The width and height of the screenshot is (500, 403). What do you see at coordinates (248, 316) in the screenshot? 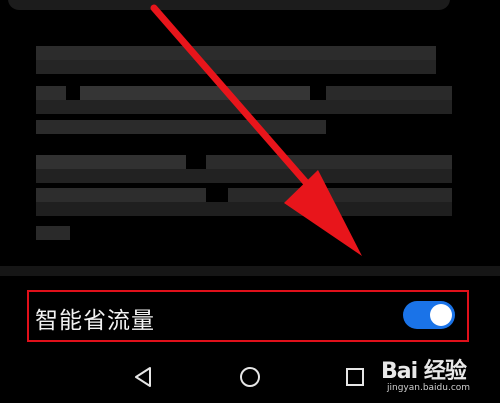
I see `smart-data-saver-setting-row: 智能省流量` at bounding box center [248, 316].